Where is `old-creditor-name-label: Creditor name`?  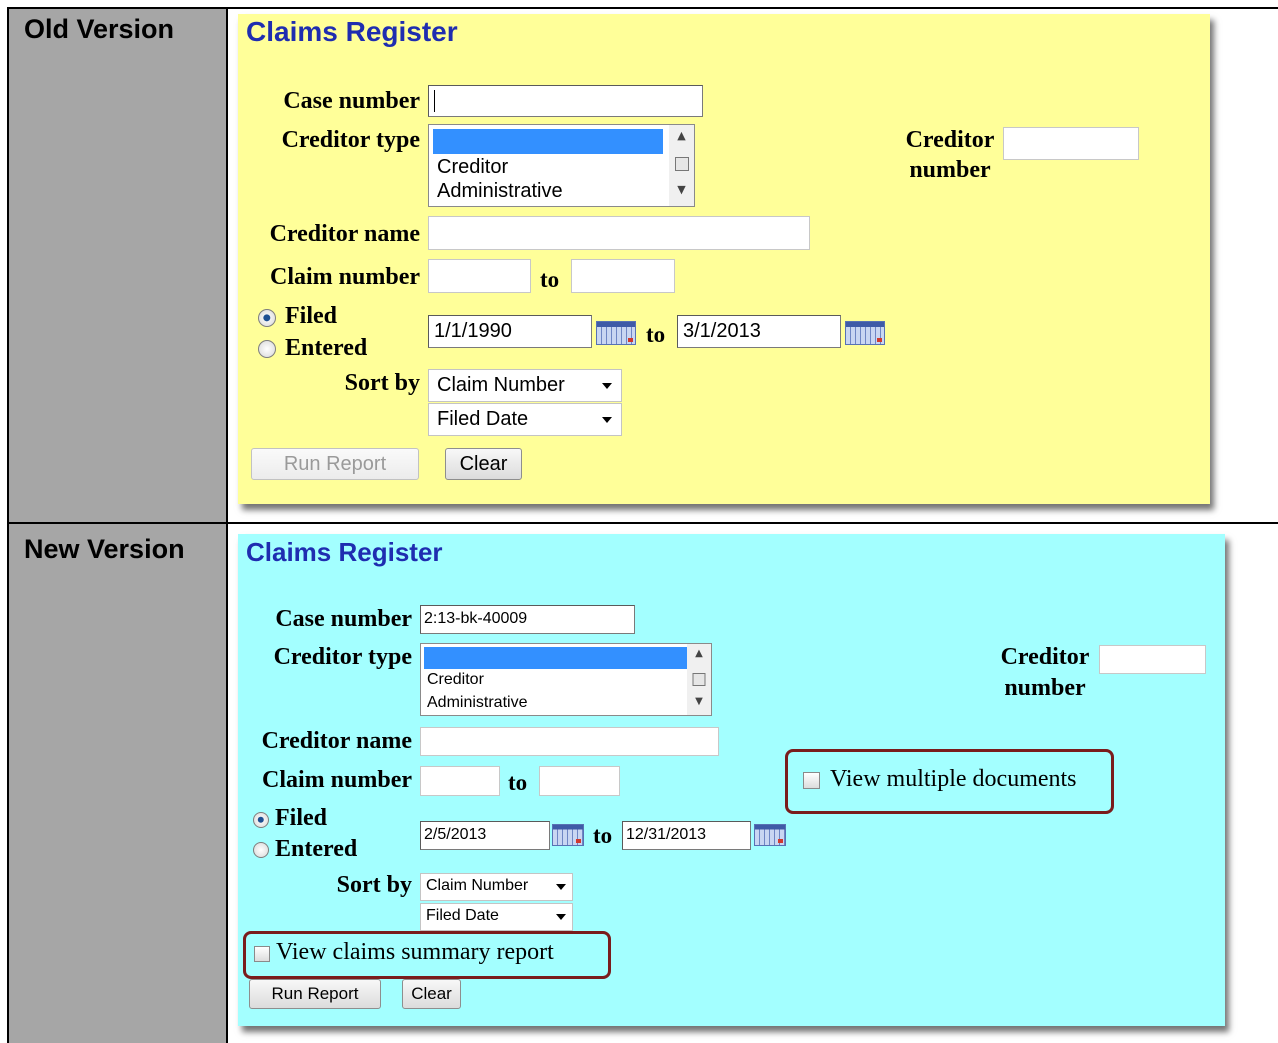
old-creditor-name-label: Creditor name is located at coordinates (344, 234).